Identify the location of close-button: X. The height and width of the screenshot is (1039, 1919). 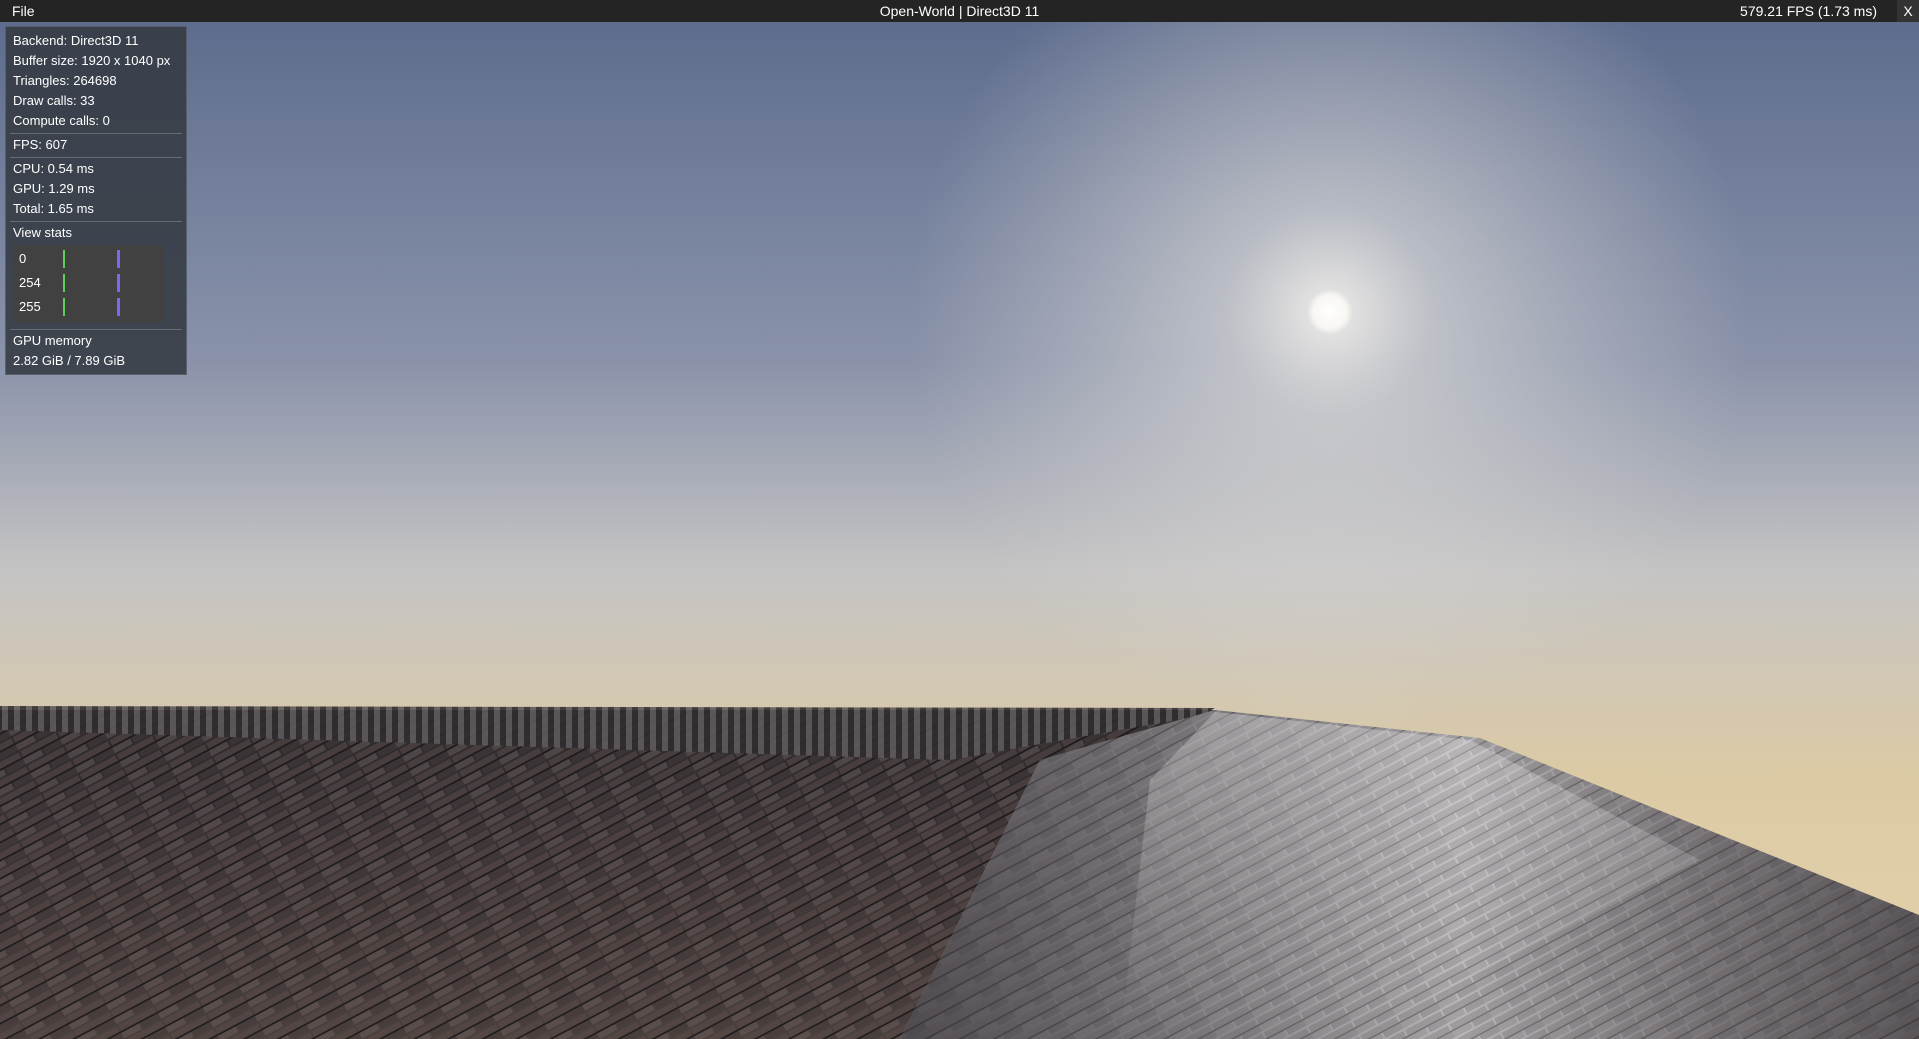
(1908, 11).